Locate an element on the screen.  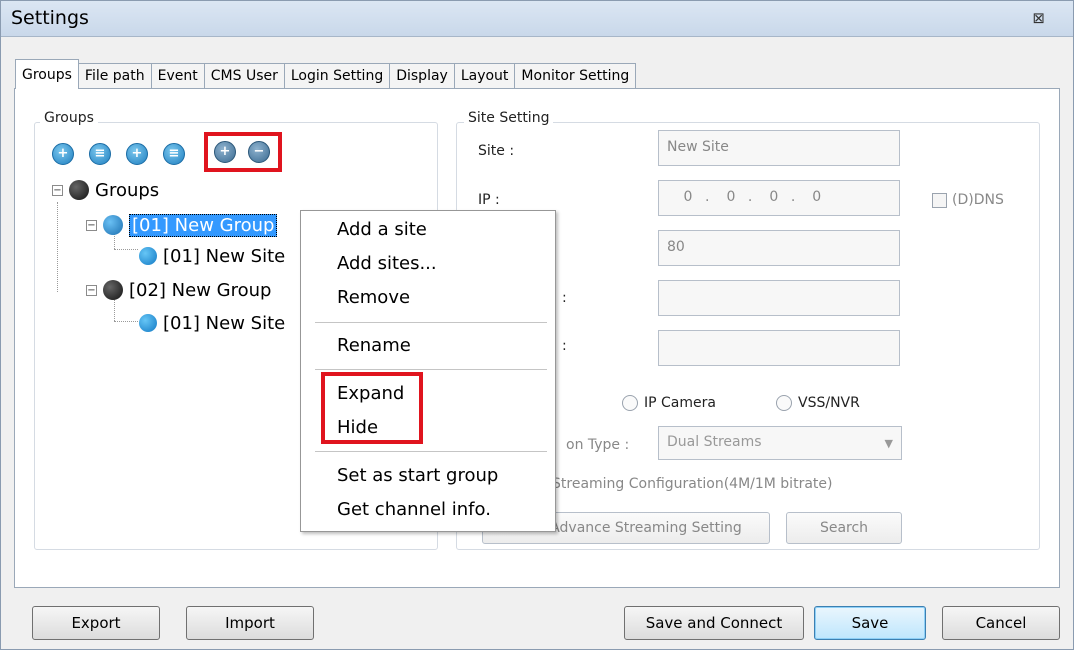
tree-root: − Groups is located at coordinates (105, 190).